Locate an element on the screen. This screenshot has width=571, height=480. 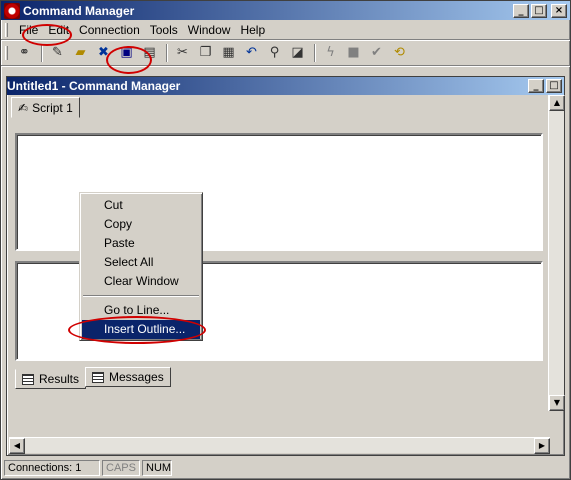
menu-grip is located at coordinates (6, 29).